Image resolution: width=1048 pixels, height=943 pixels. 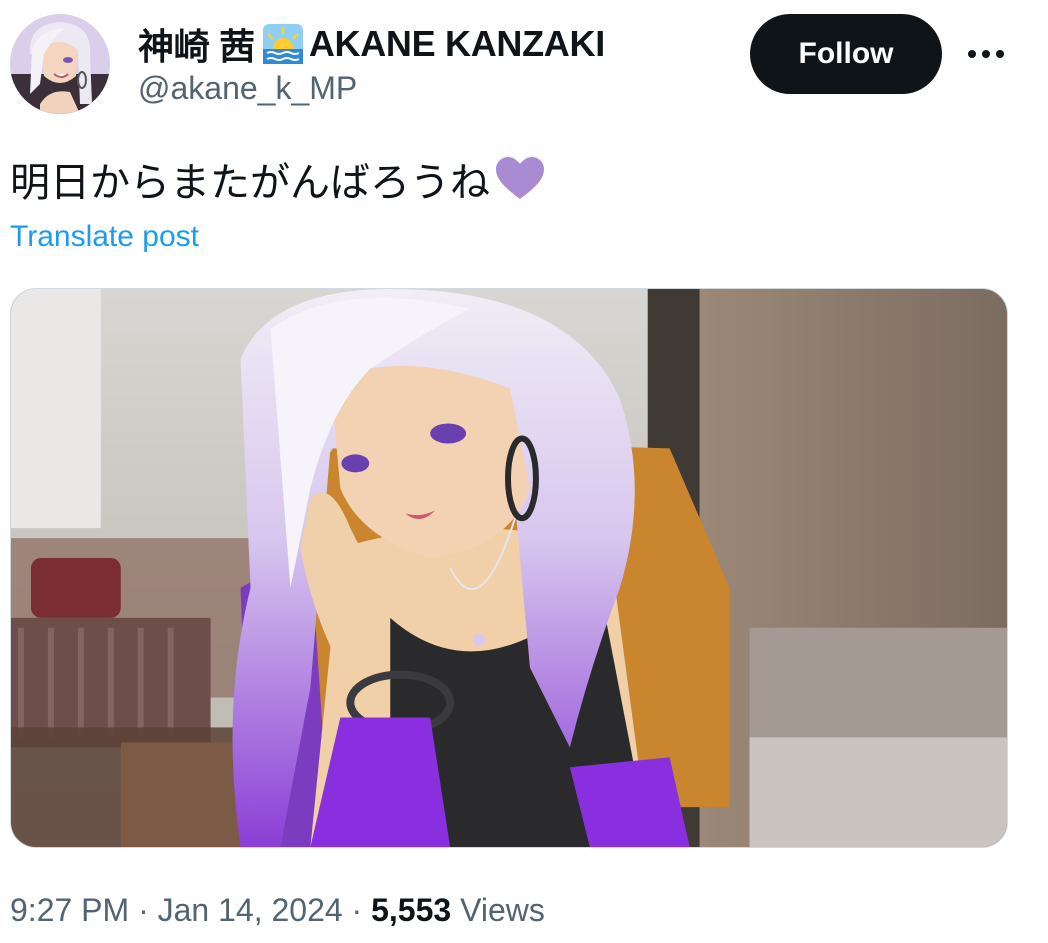 I want to click on avatar, so click(x=60, y=64).